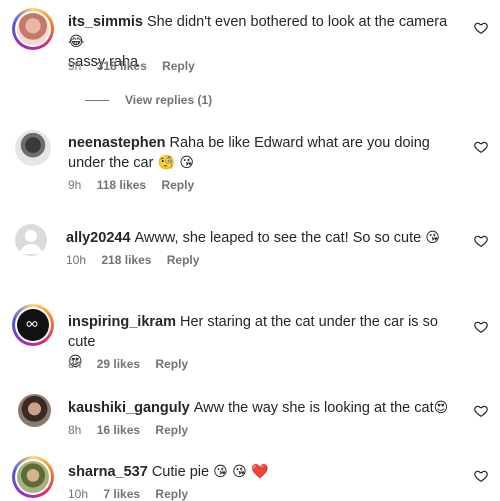  What do you see at coordinates (168, 472) in the screenshot?
I see `comment-text: sharna_537 Cutie pie 😘 😘 ❤️` at bounding box center [168, 472].